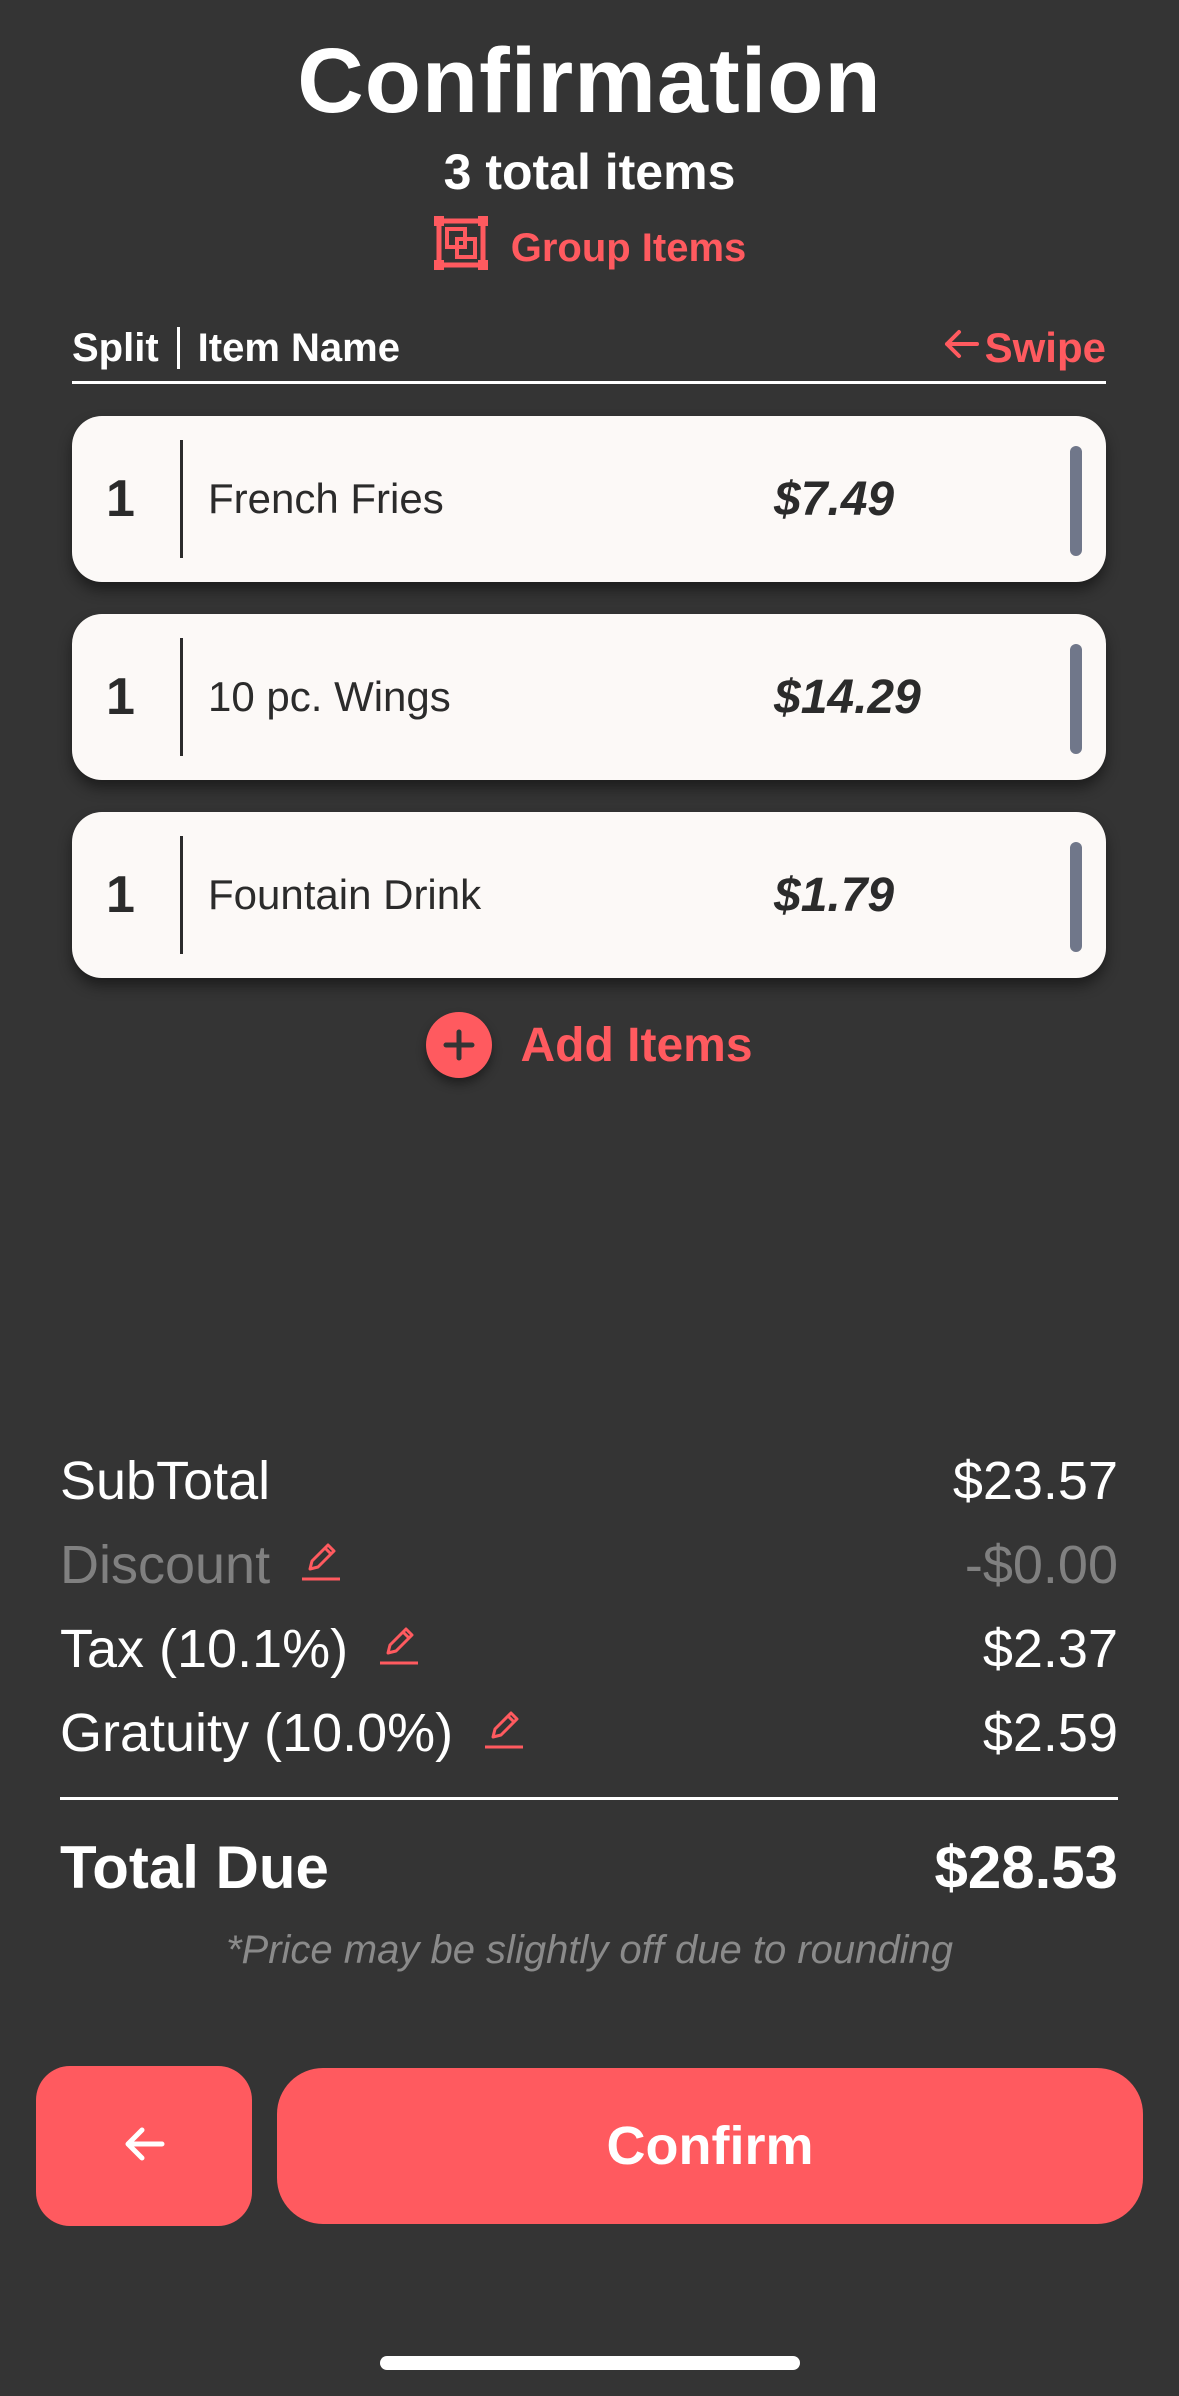 Image resolution: width=1179 pixels, height=2396 pixels. I want to click on swipe-label: Swipe, so click(1045, 347).